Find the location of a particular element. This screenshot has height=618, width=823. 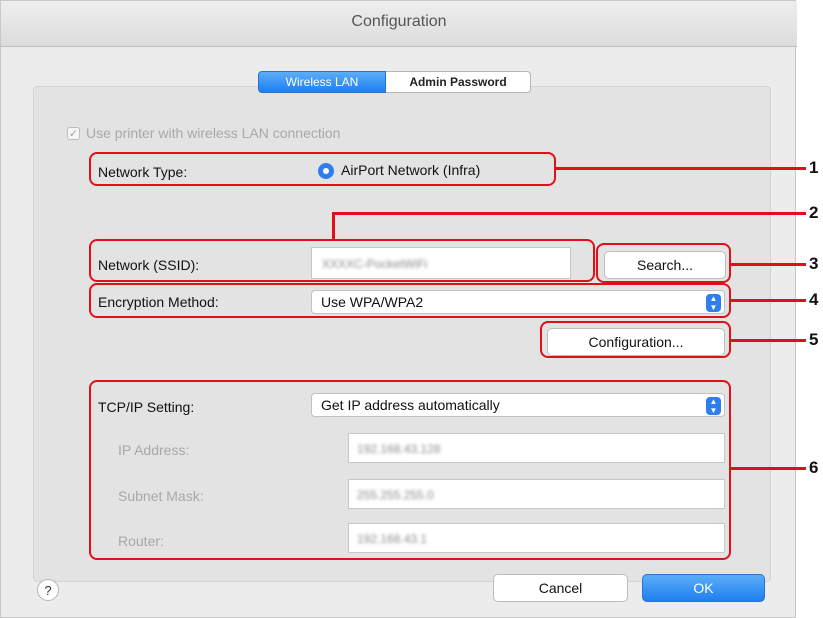

callout-number-4: 4 is located at coordinates (814, 299).